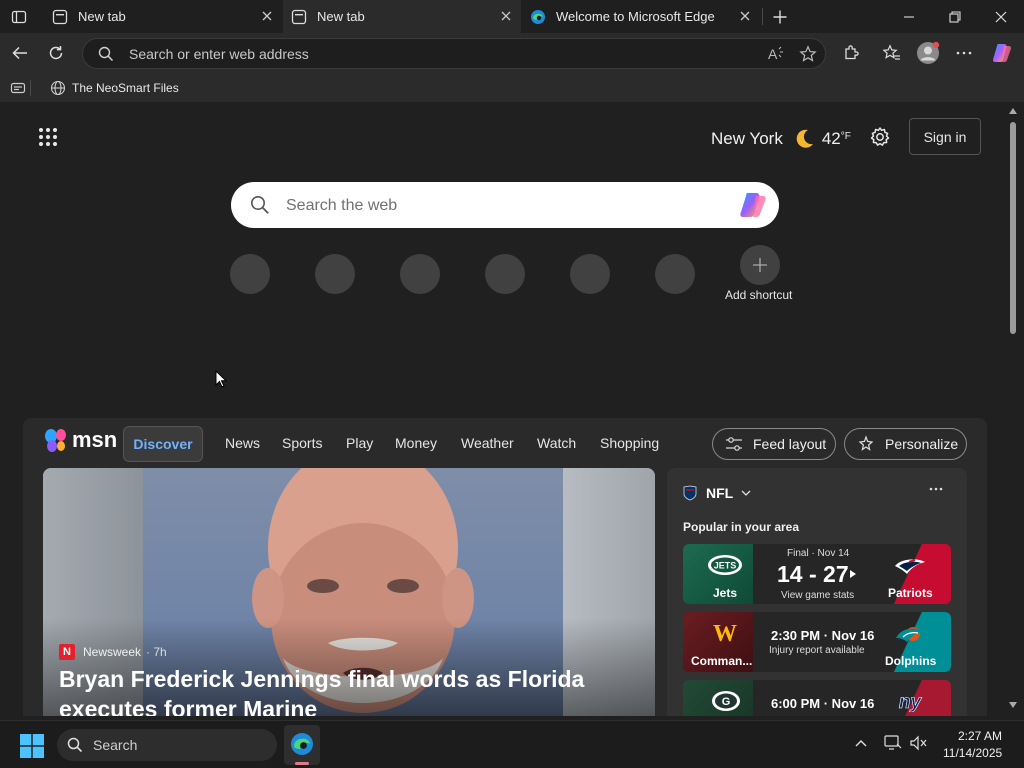 This screenshot has height=768, width=1024. What do you see at coordinates (221, 379) in the screenshot?
I see `mouse-cursor-icon` at bounding box center [221, 379].